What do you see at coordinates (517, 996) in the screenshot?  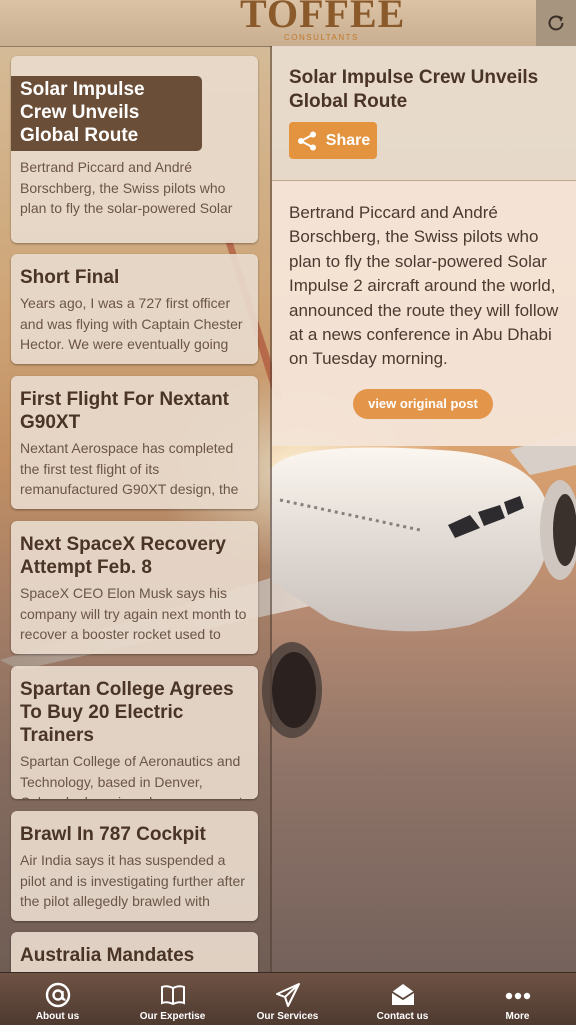 I see `more-icon` at bounding box center [517, 996].